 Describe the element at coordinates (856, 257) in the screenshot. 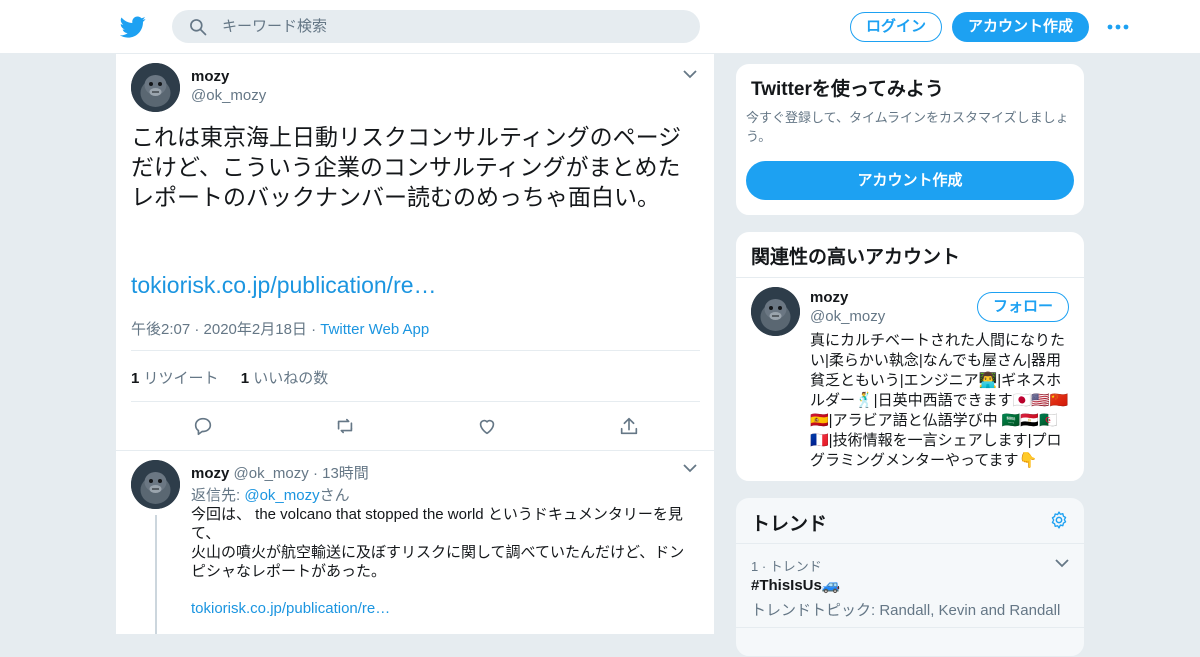

I see `related-accounts-title: 関連性の高いアカウント` at that location.